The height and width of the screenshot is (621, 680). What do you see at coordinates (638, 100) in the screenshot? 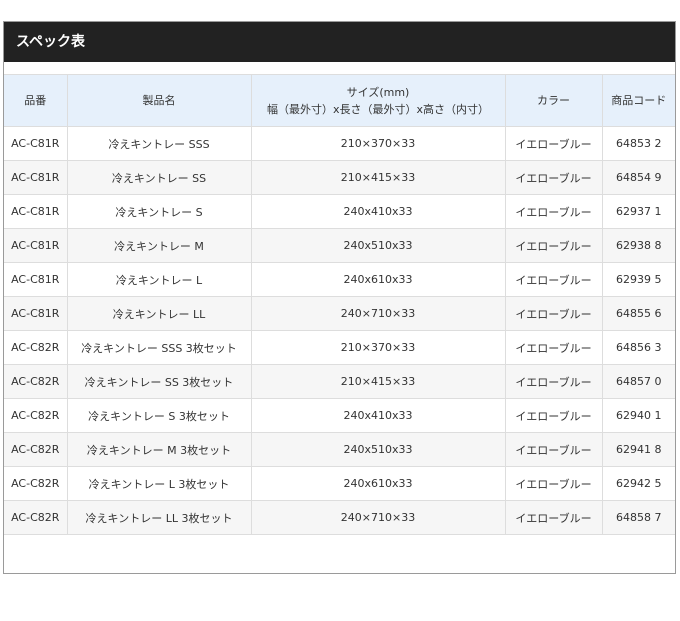
I see `header-product-code: 商品コード` at bounding box center [638, 100].